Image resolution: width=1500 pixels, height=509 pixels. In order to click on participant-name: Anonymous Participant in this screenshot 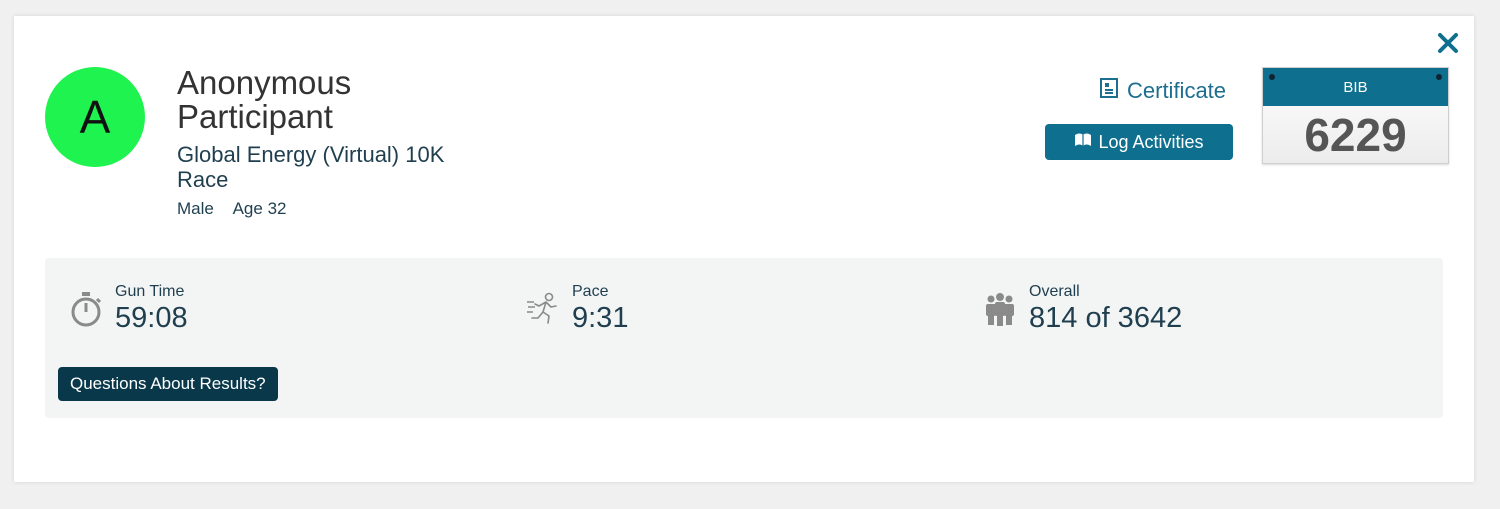, I will do `click(264, 99)`.